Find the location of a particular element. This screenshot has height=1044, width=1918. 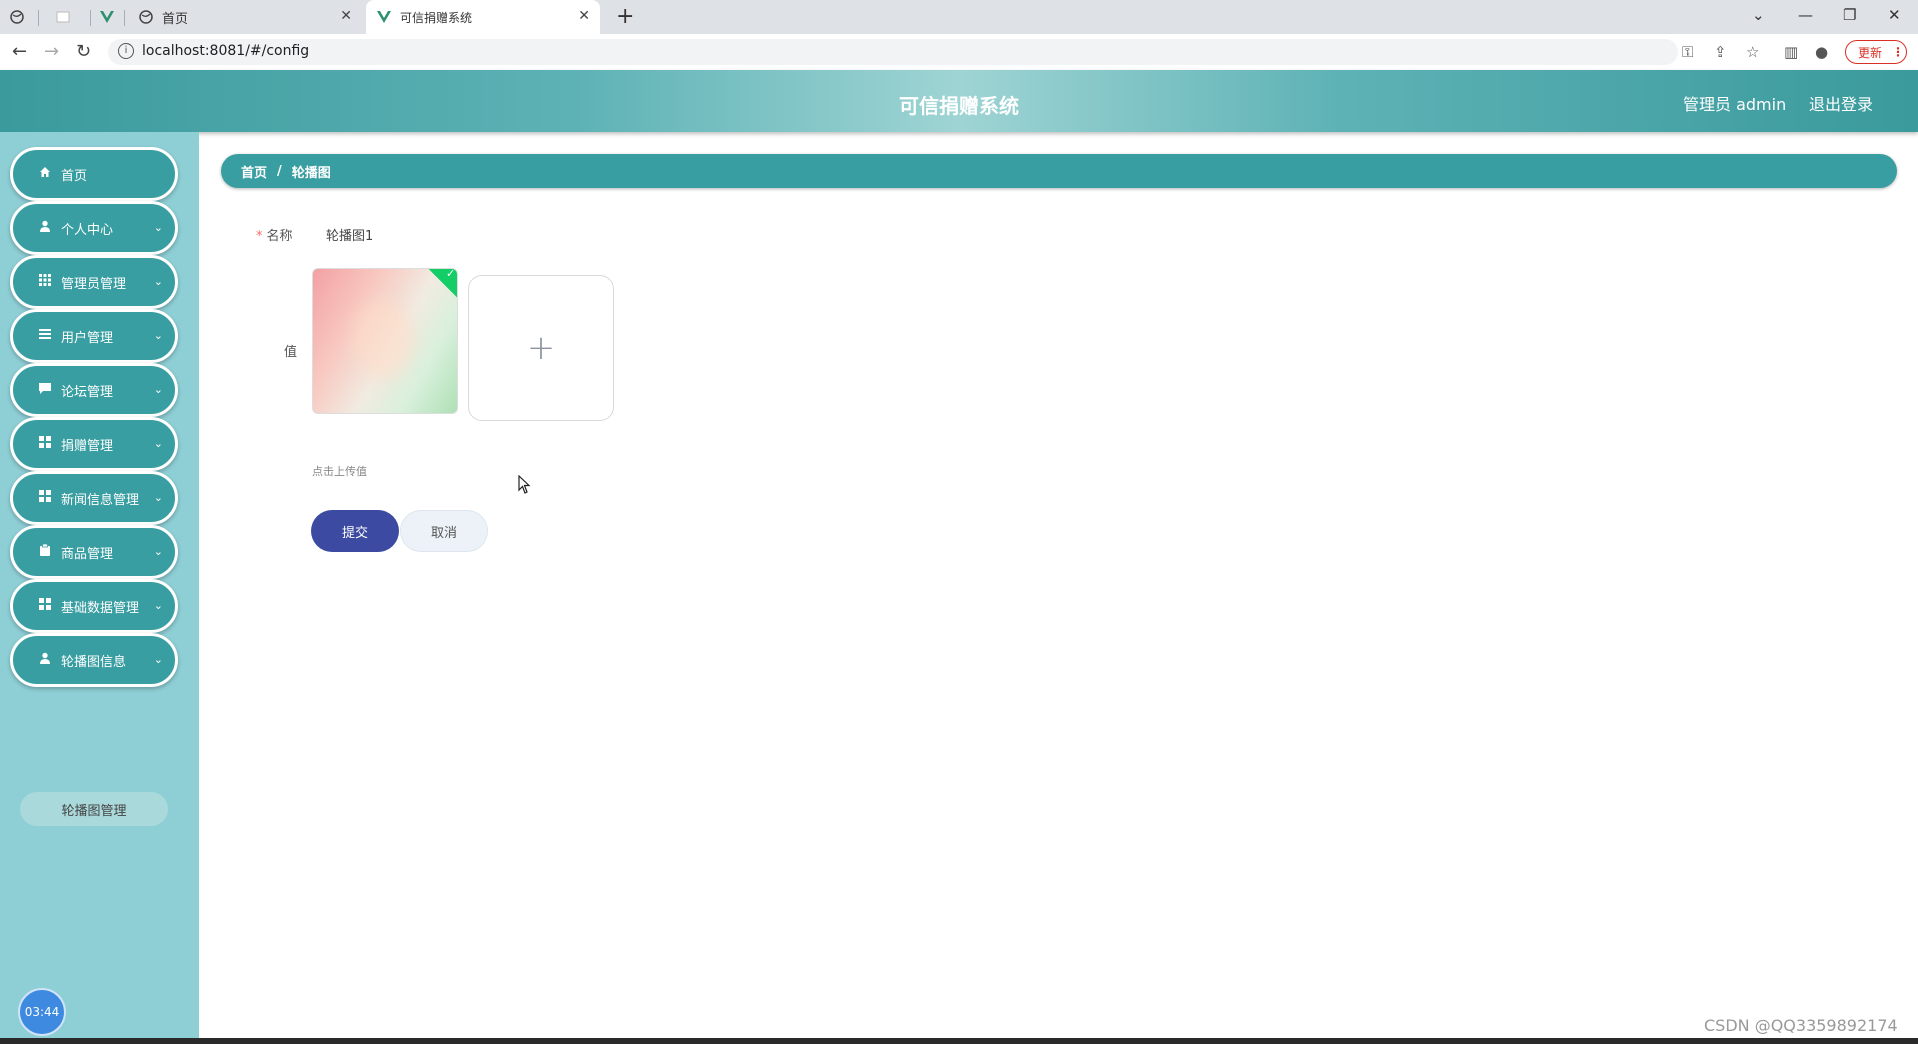

sidebar-item-users: 用户管理 ⌄ is located at coordinates (94, 336).